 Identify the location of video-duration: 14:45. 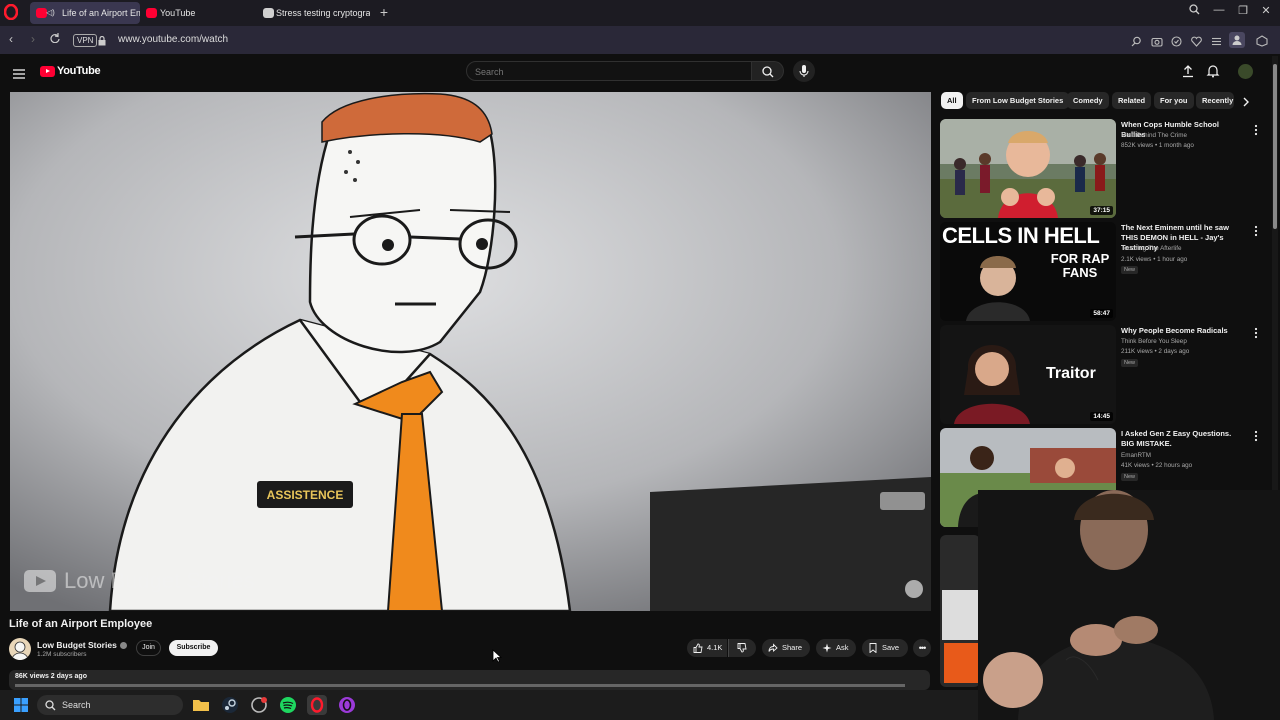
(1101, 416).